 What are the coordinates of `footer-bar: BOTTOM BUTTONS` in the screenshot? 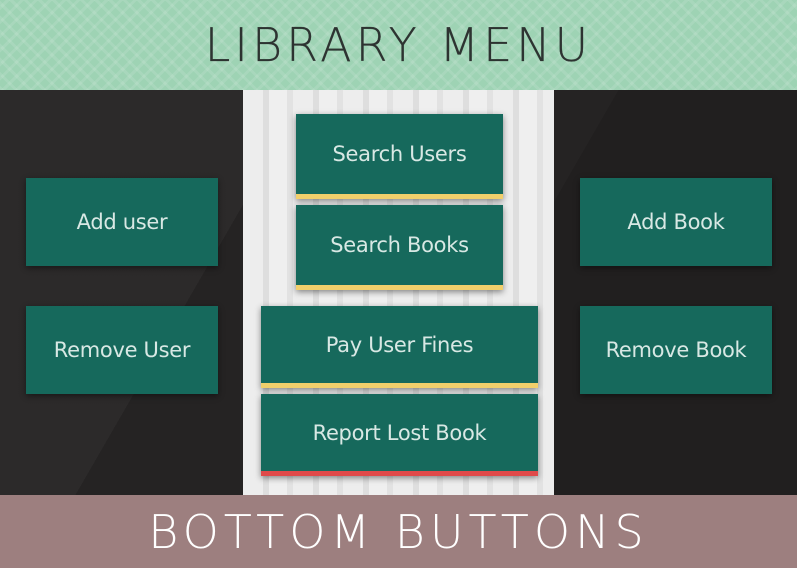 It's located at (398, 531).